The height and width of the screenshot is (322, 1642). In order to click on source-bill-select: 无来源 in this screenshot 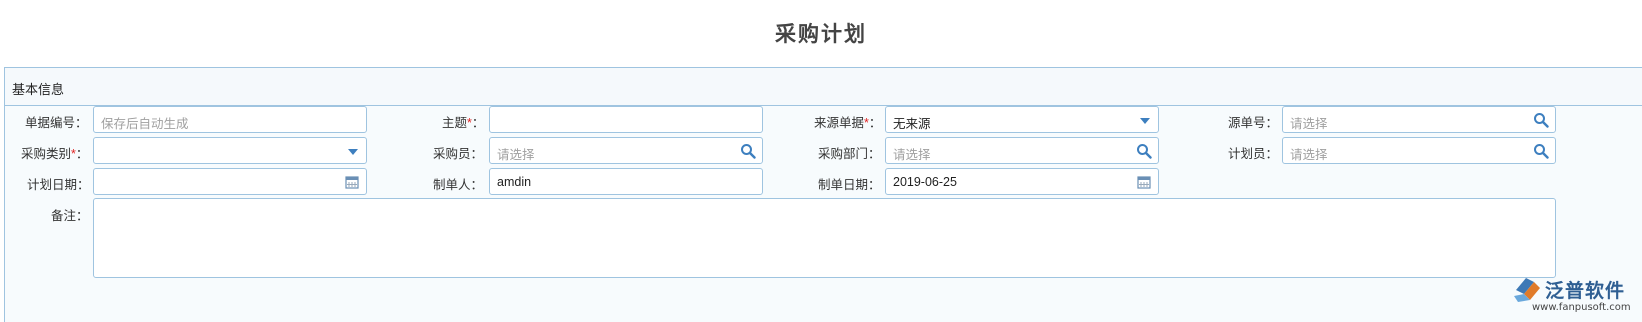, I will do `click(1022, 119)`.